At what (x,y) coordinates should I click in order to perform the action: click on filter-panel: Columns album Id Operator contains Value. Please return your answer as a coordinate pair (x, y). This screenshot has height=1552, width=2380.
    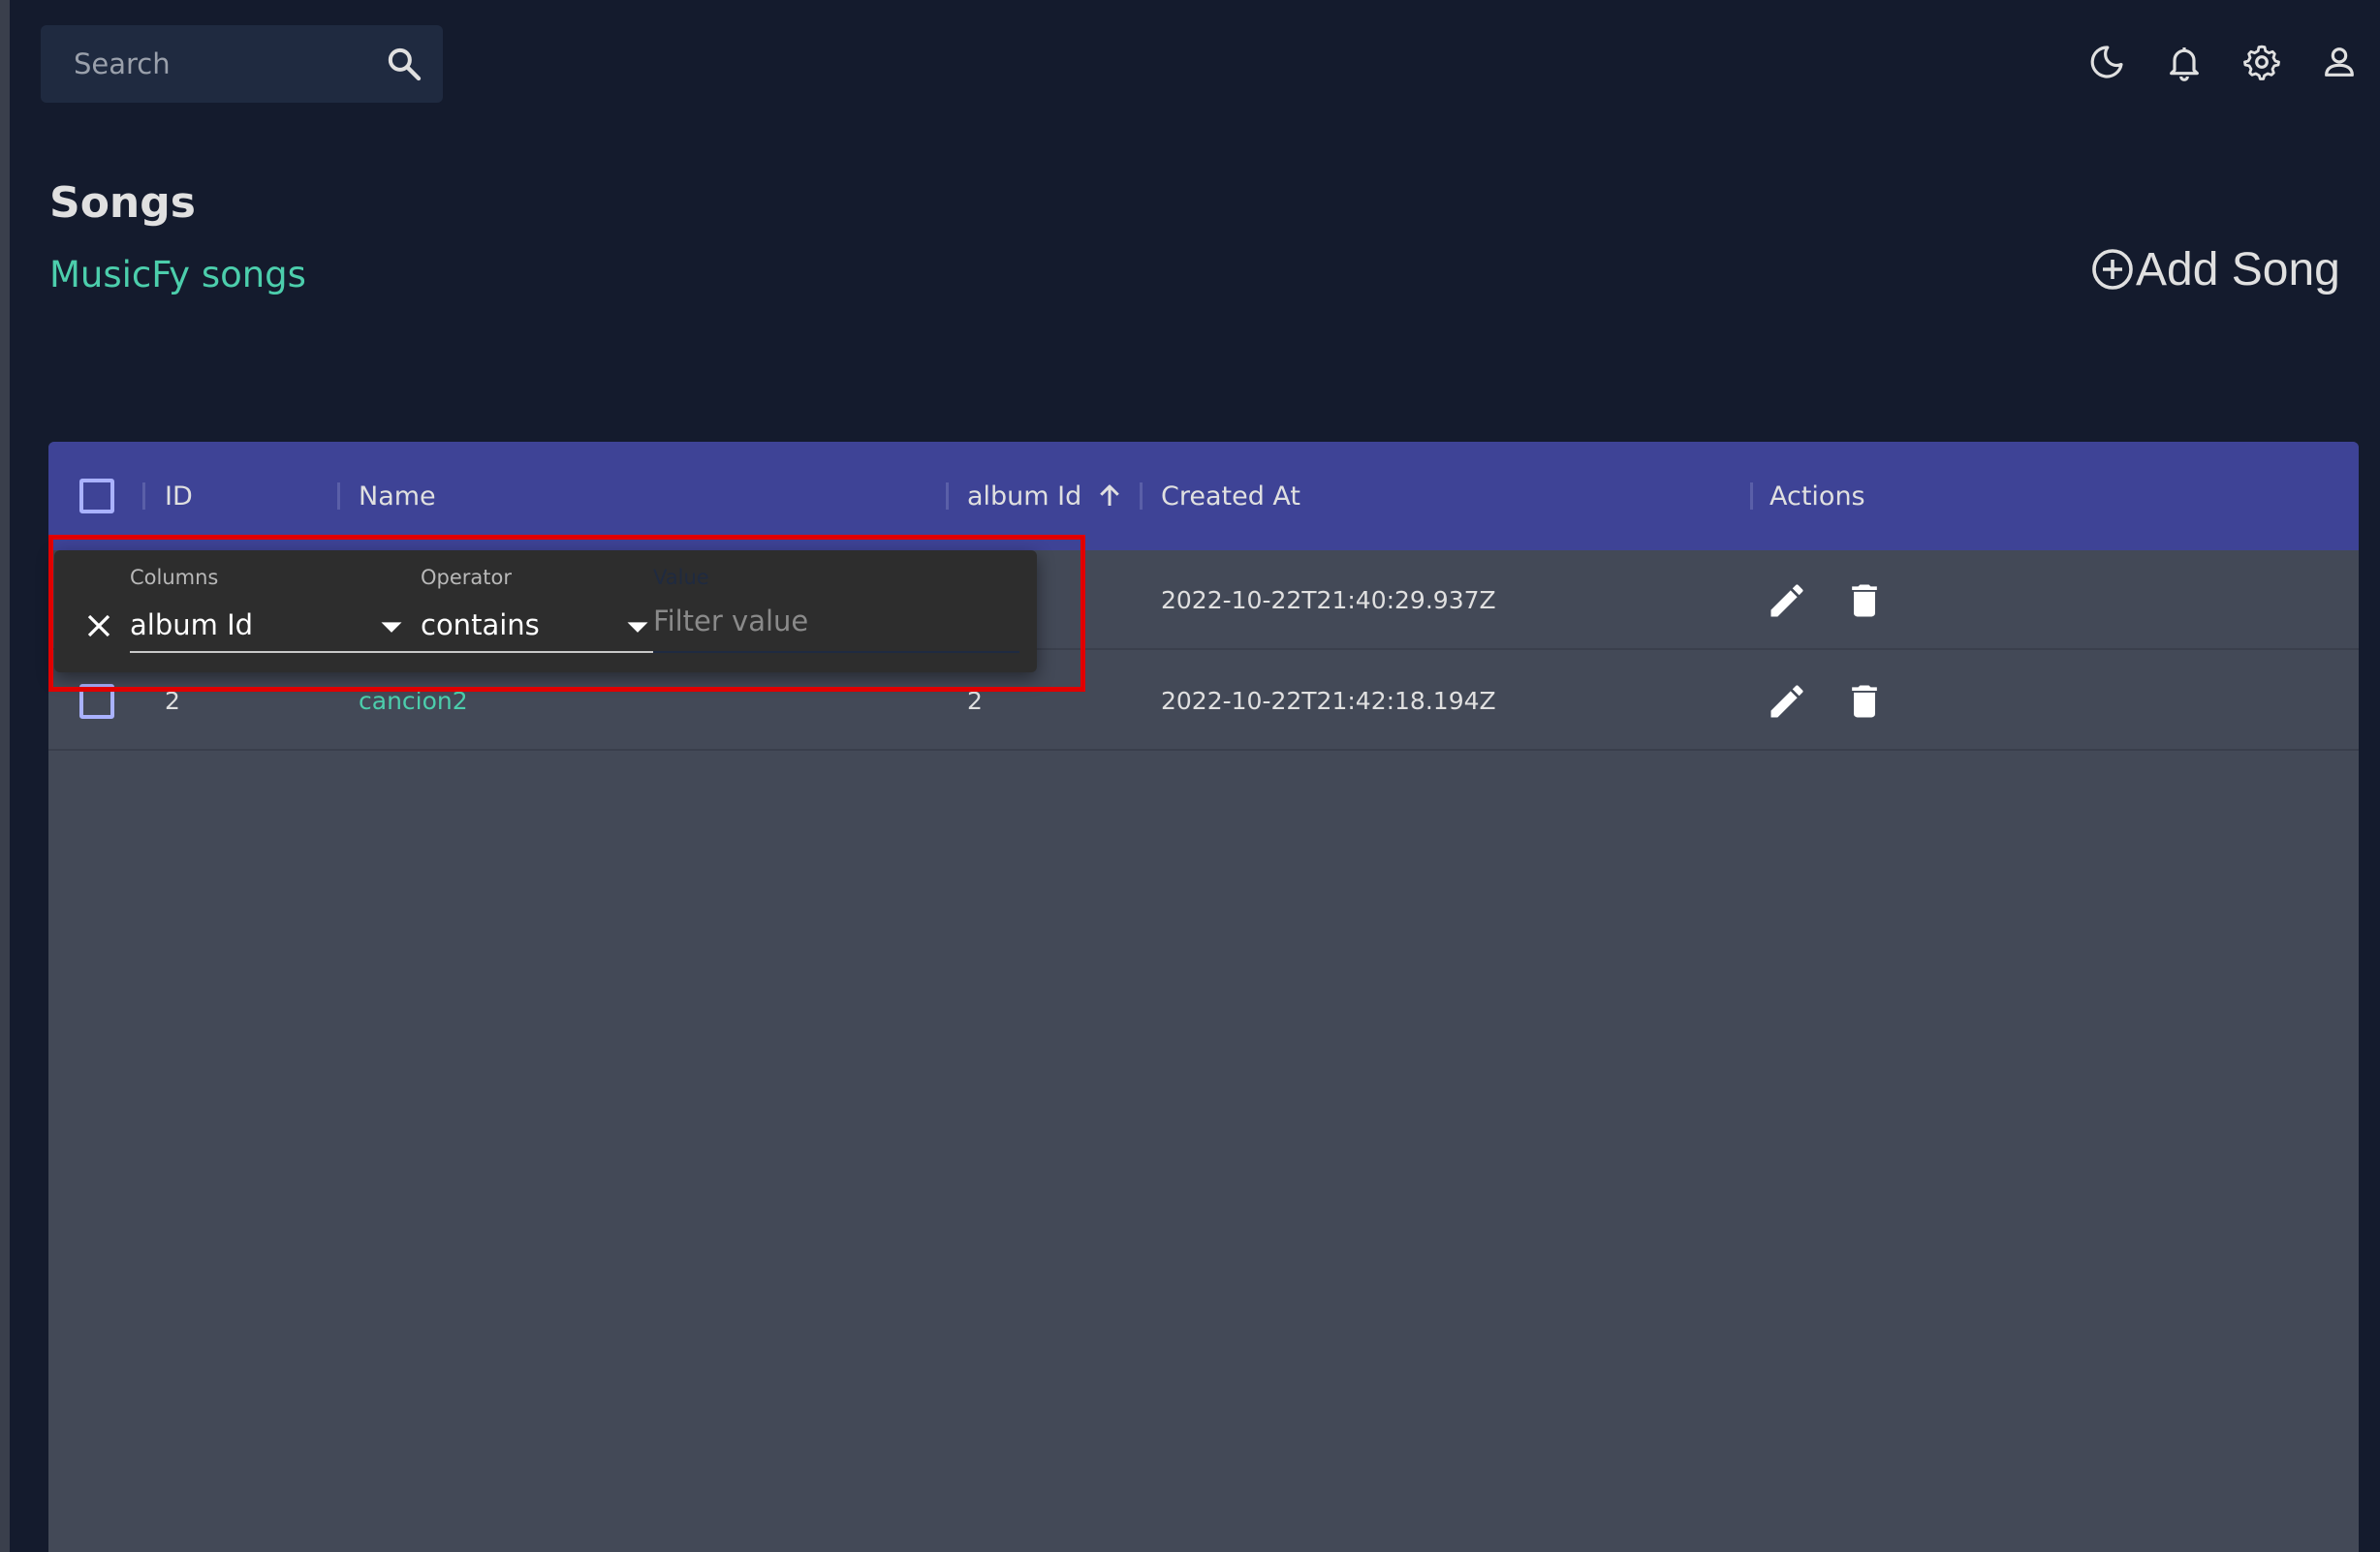
    Looking at the image, I should click on (545, 611).